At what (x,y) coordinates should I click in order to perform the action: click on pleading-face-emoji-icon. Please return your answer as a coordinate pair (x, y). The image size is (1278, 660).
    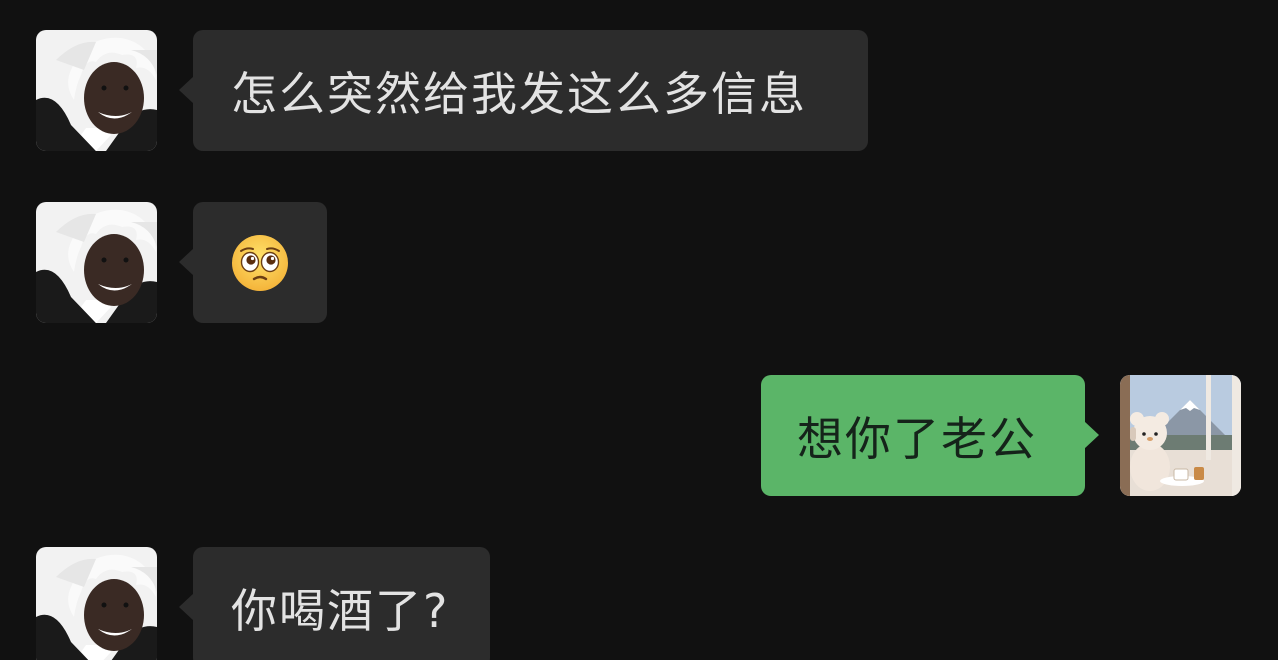
    Looking at the image, I should click on (260, 262).